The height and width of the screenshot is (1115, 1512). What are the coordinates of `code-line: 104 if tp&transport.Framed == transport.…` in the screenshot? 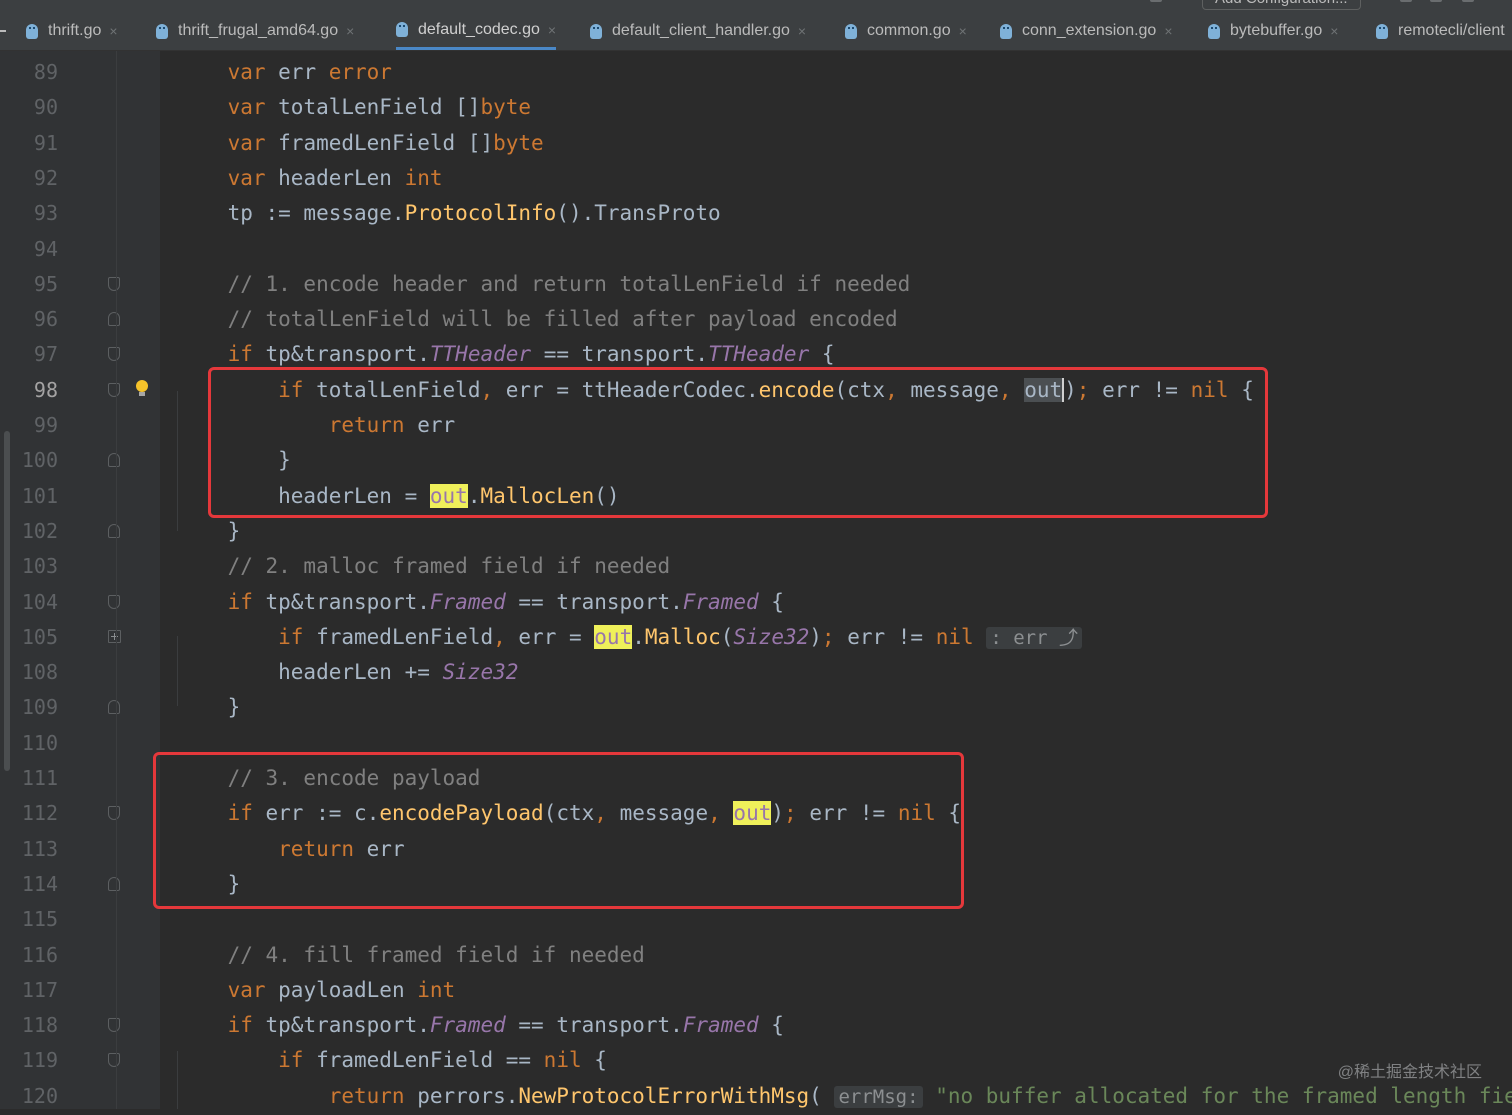 It's located at (756, 602).